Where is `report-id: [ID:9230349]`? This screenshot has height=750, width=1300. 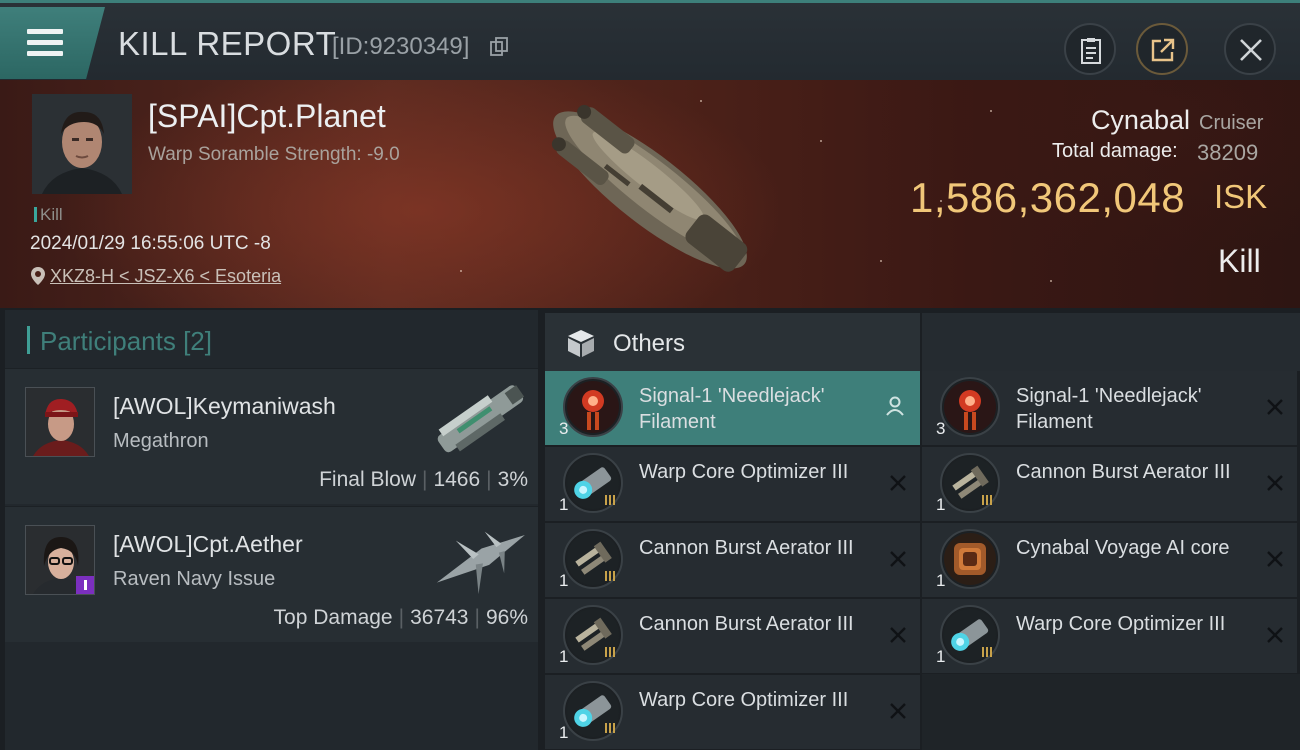
report-id: [ID:9230349] is located at coordinates (401, 46).